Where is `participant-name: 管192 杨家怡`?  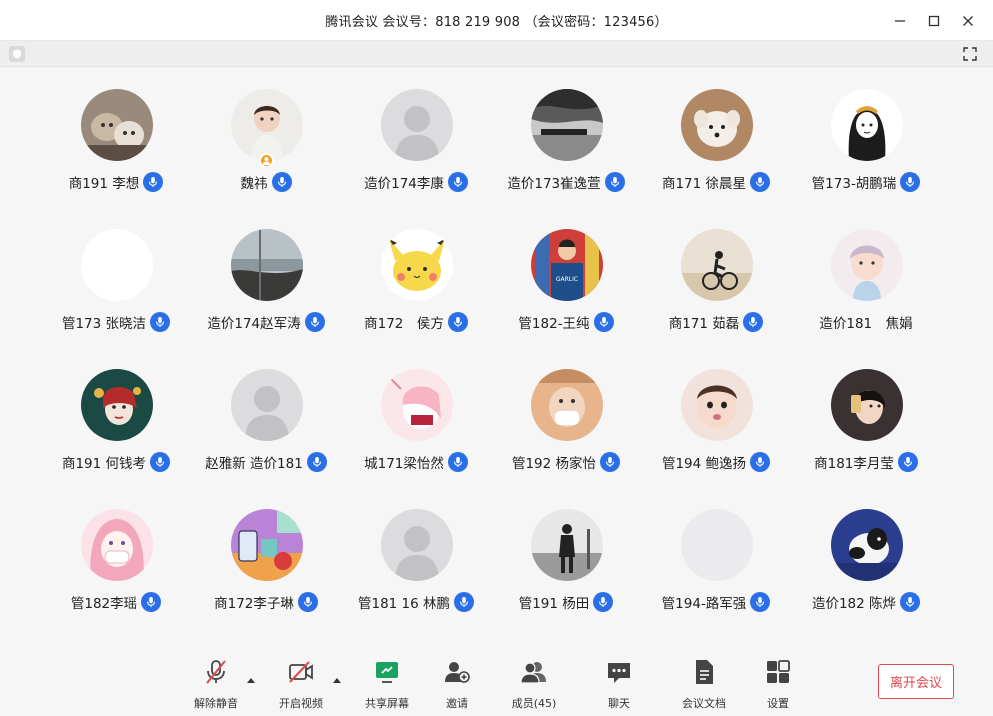 participant-name: 管192 杨家怡 is located at coordinates (554, 464).